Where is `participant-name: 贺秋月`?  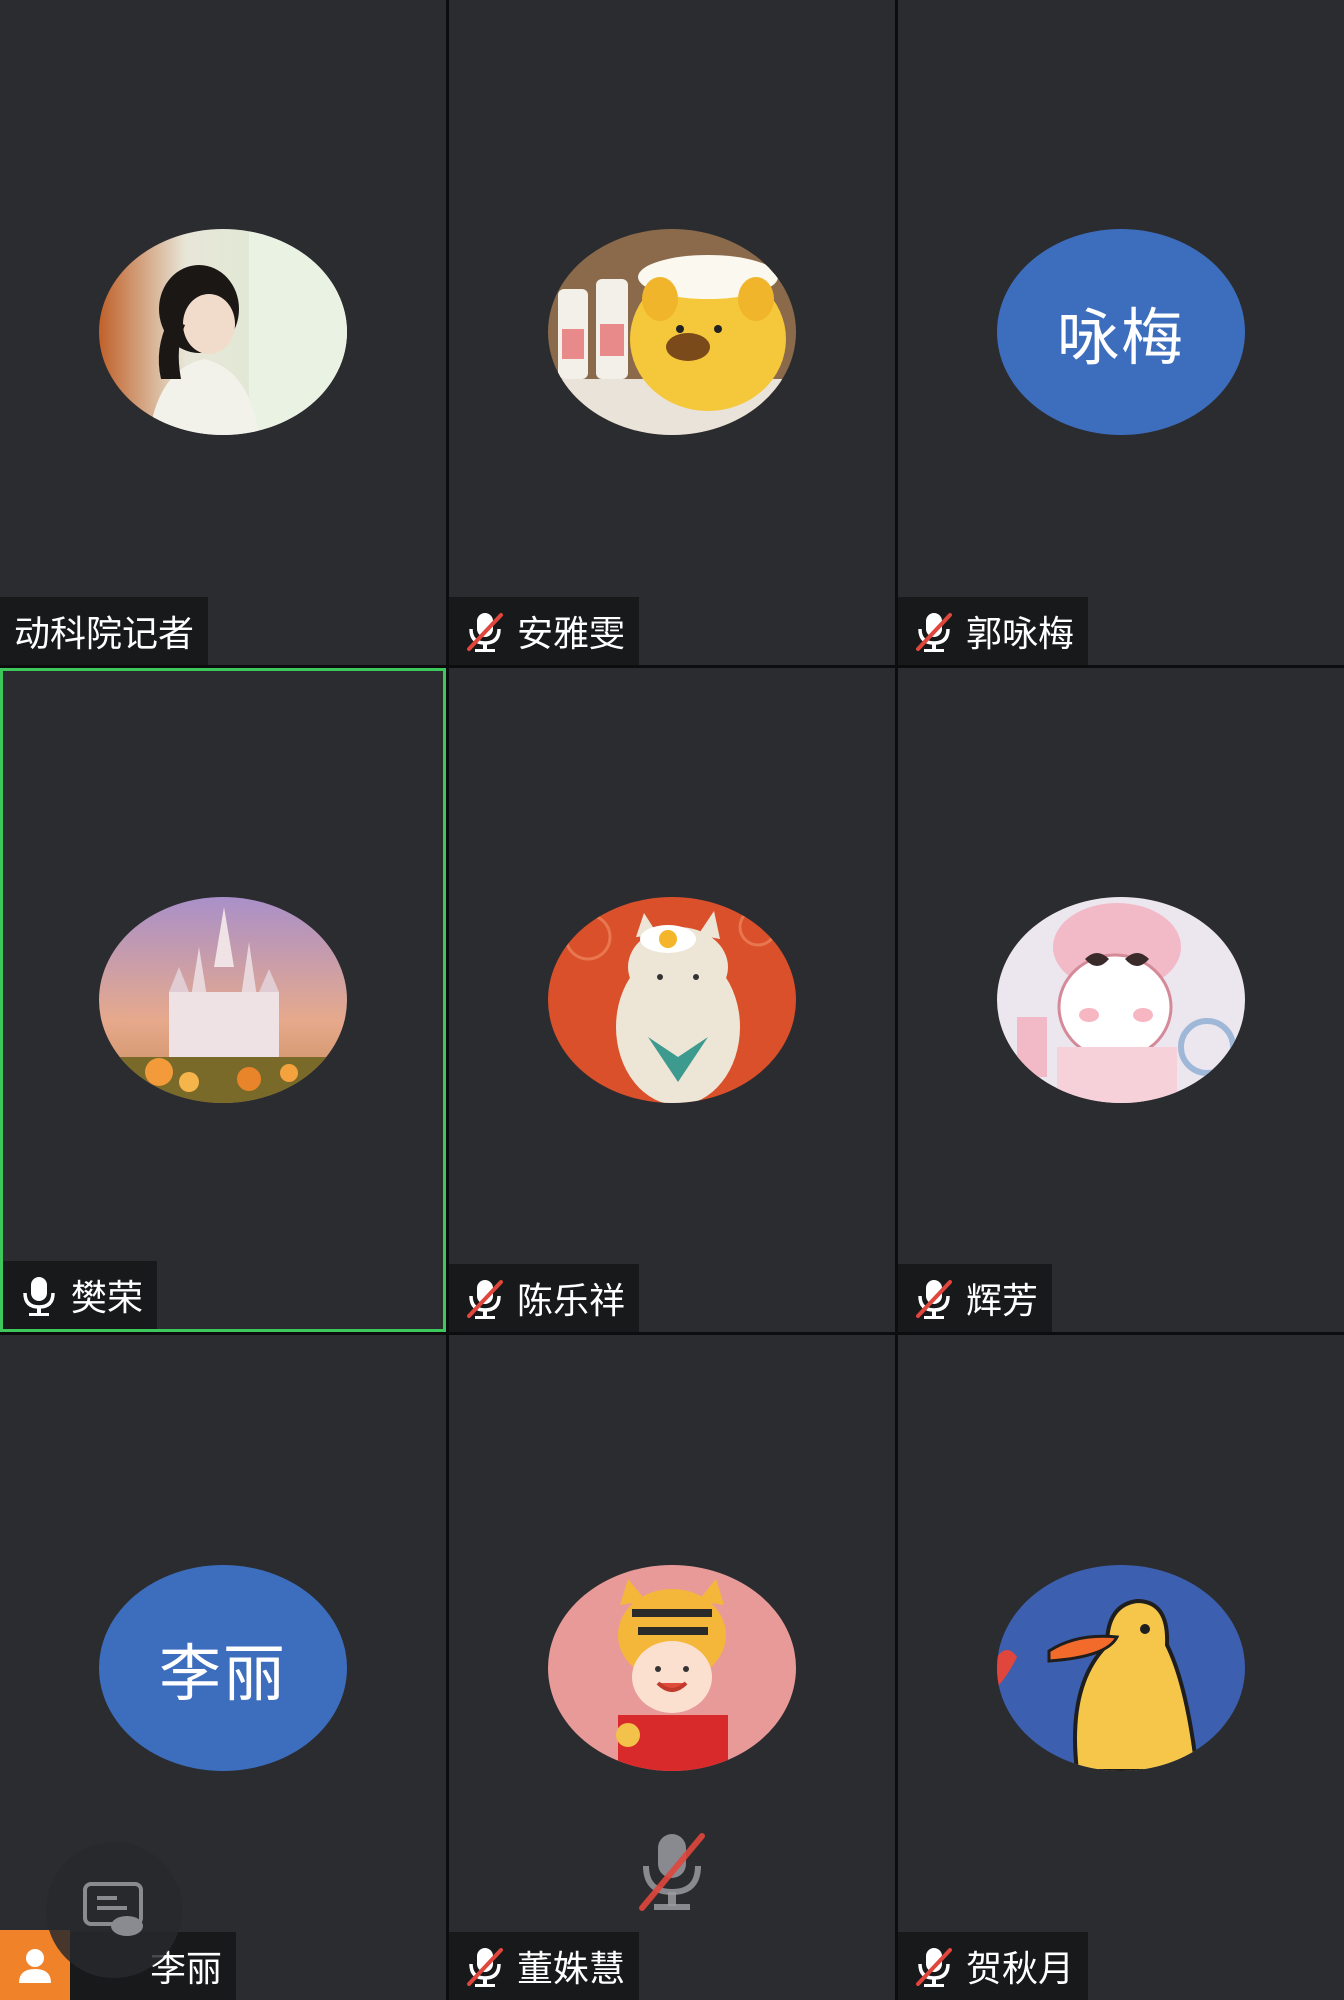 participant-name: 贺秋月 is located at coordinates (1020, 1969).